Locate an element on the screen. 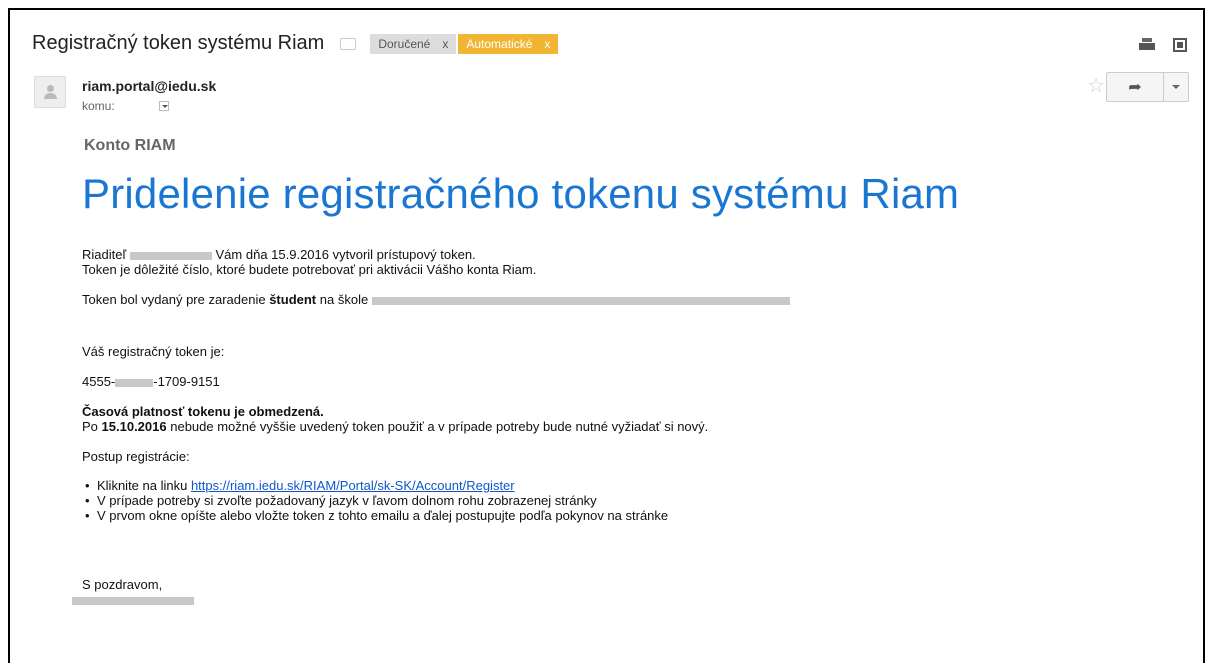 This screenshot has height=663, width=1213. recipient-row: komu: is located at coordinates (125, 106).